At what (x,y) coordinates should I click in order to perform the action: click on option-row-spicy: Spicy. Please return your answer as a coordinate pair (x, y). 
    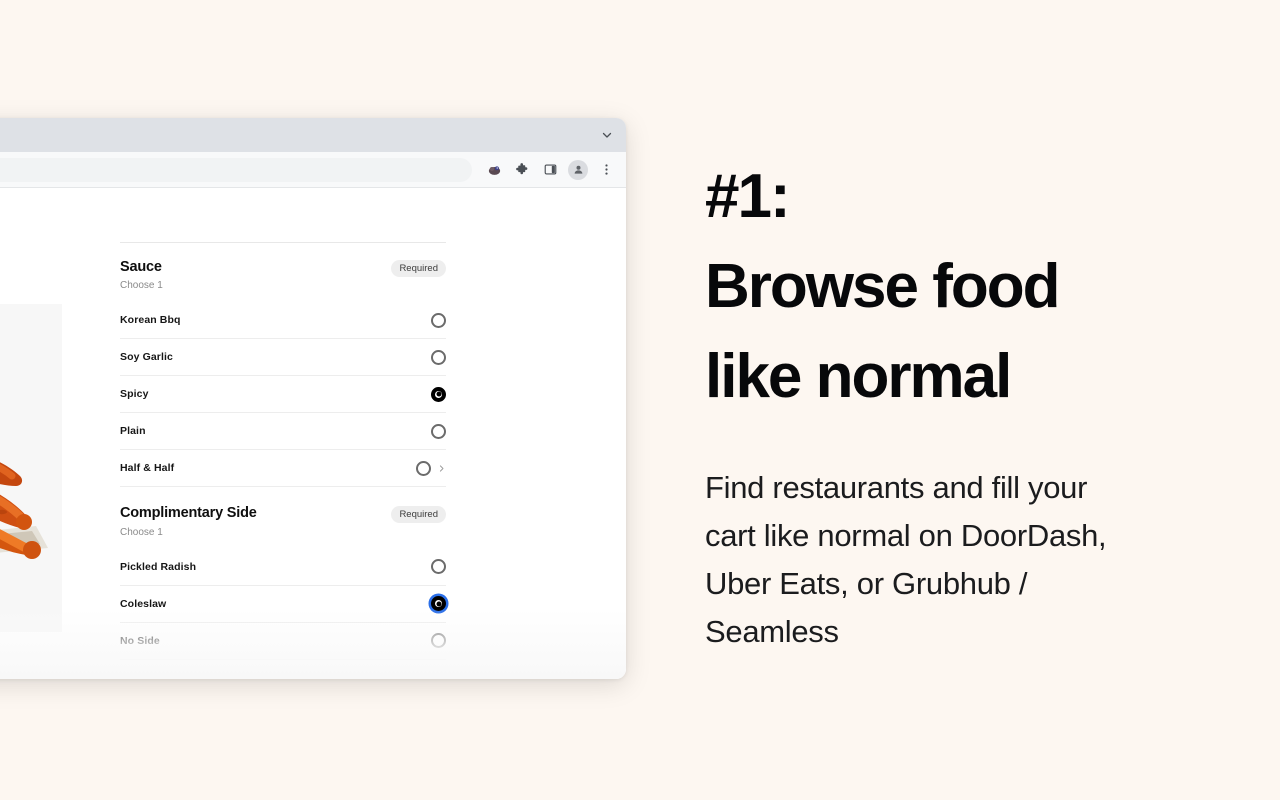
    Looking at the image, I should click on (283, 395).